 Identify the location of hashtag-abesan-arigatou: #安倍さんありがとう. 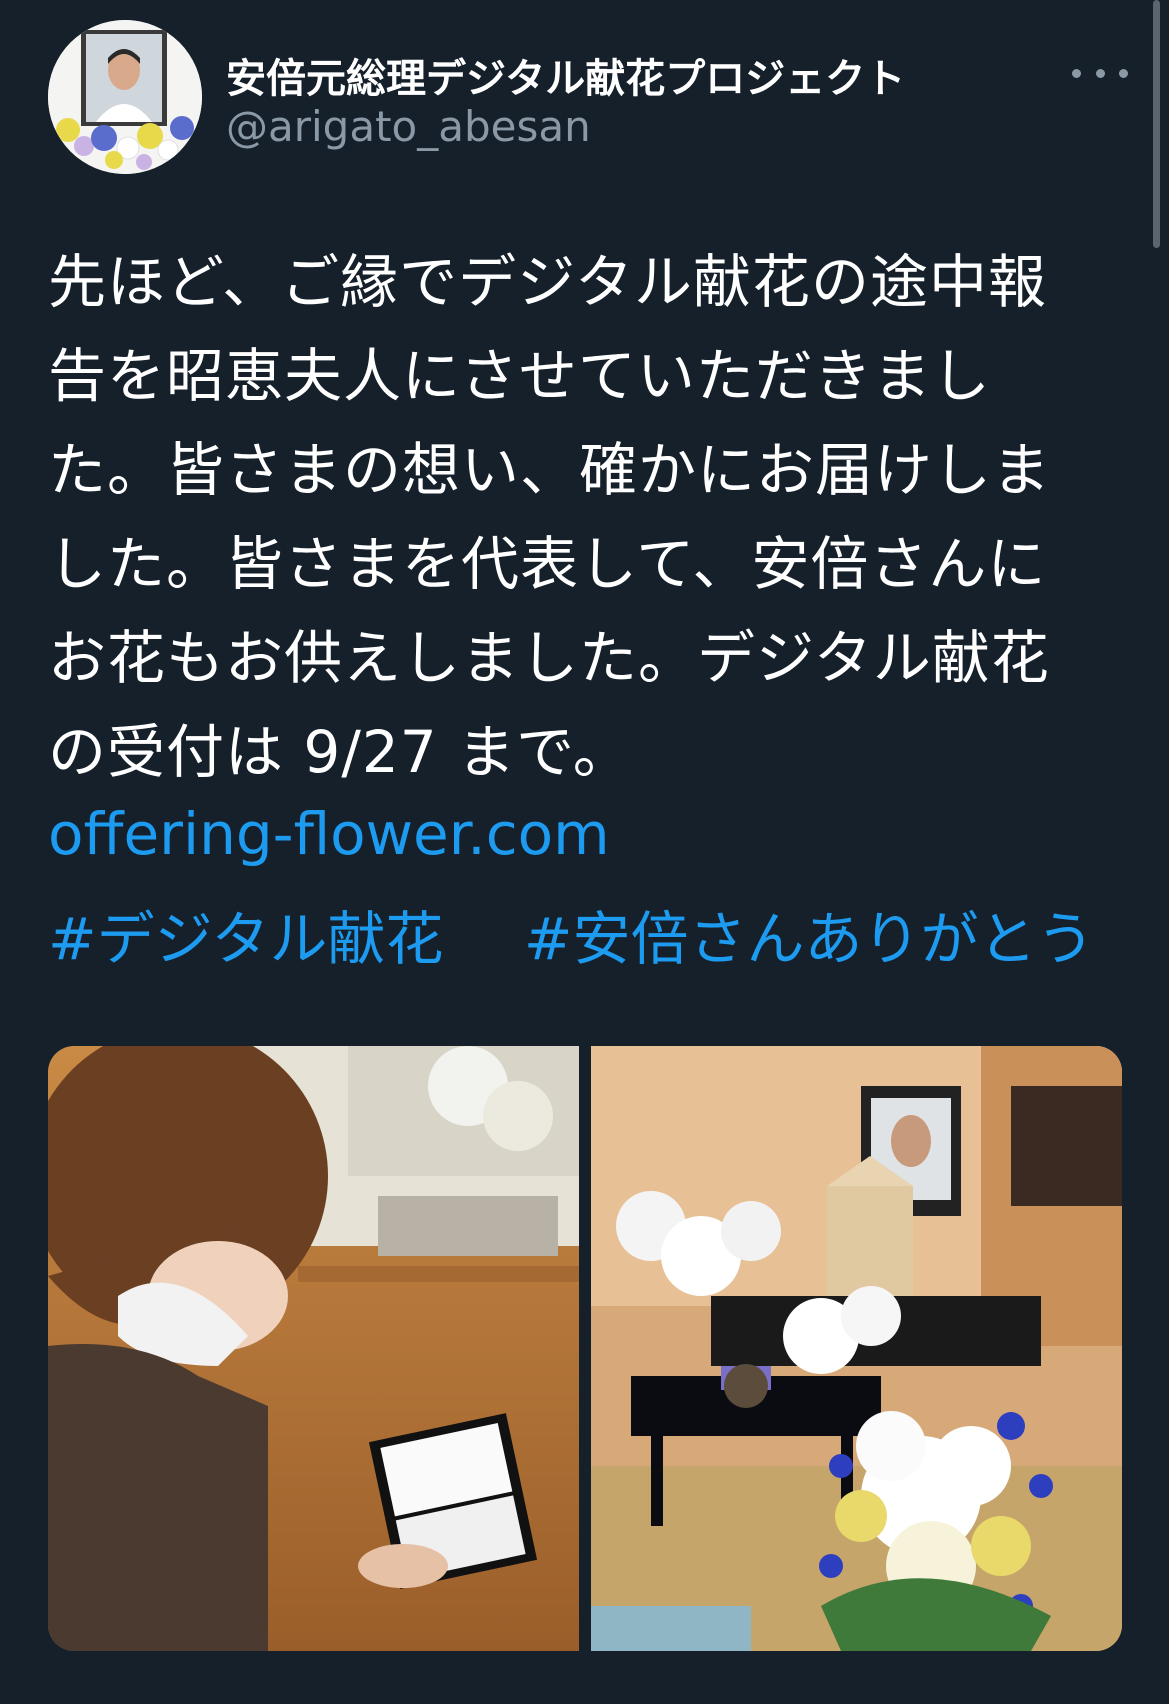
(809, 939).